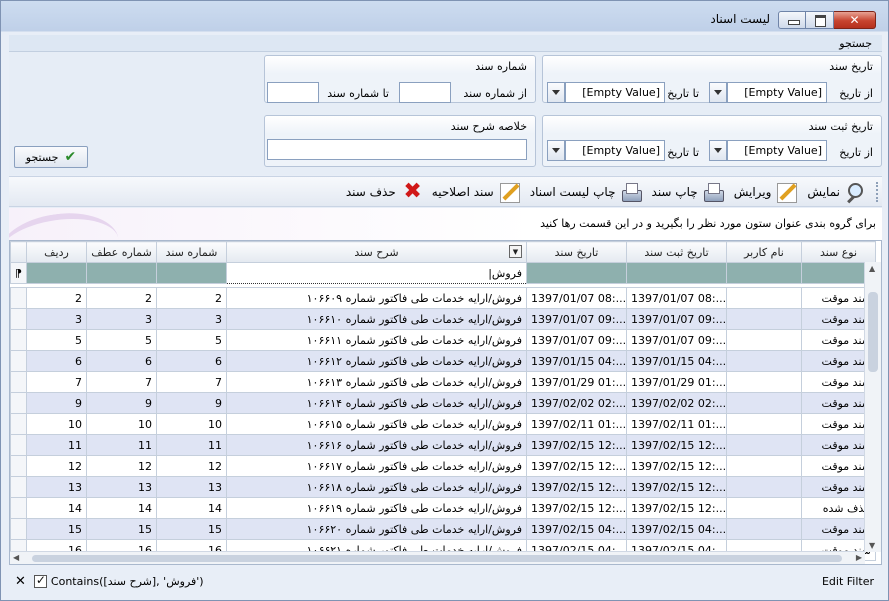 This screenshot has width=889, height=601. I want to click on col-header-doc-no: شماره سند, so click(191, 252).